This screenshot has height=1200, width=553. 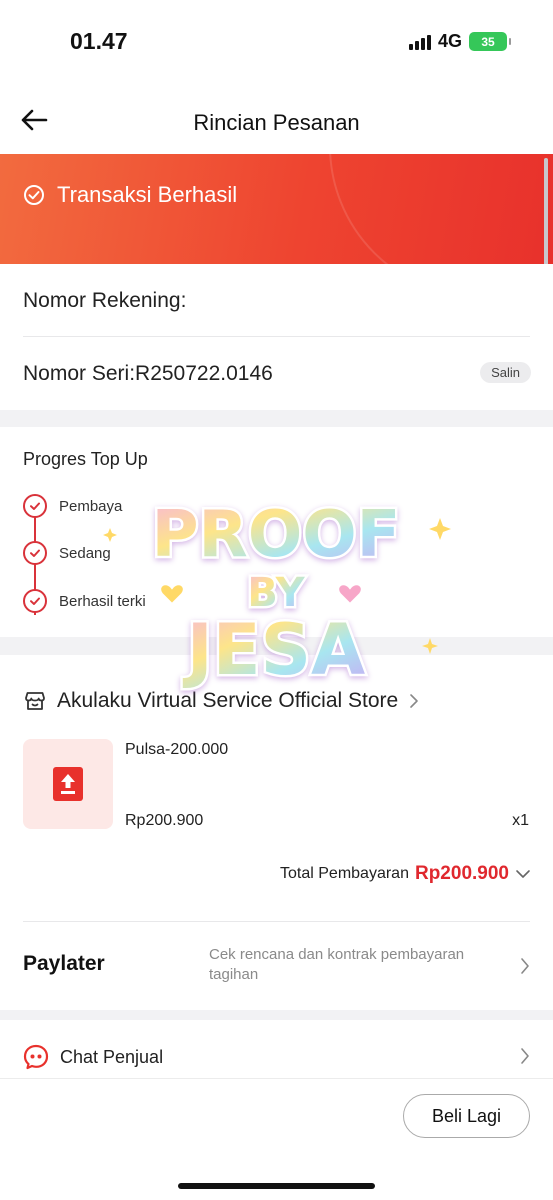 What do you see at coordinates (112, 1056) in the screenshot?
I see `chat-seller-label: Chat Penjual` at bounding box center [112, 1056].